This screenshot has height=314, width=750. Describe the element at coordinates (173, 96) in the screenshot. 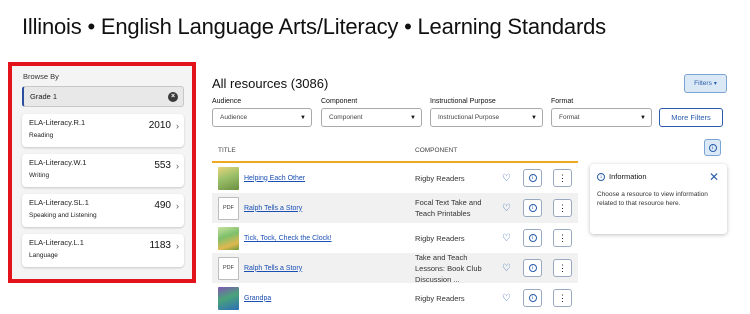

I see `clear-icon: ×` at that location.